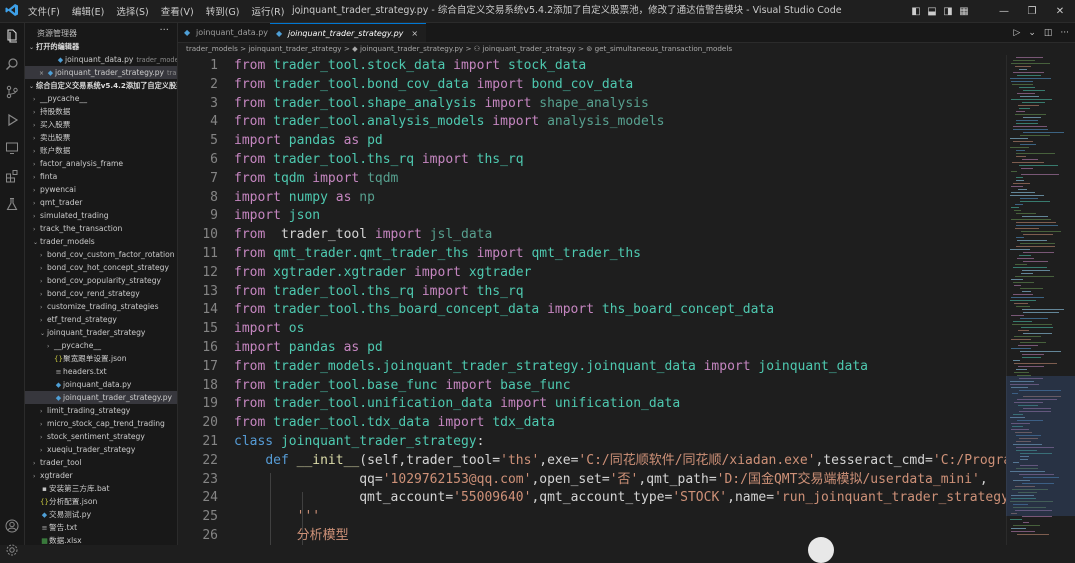 Image resolution: width=1075 pixels, height=563 pixels. What do you see at coordinates (101, 319) in the screenshot?
I see `folder-item: › etf_trend_strategy` at bounding box center [101, 319].